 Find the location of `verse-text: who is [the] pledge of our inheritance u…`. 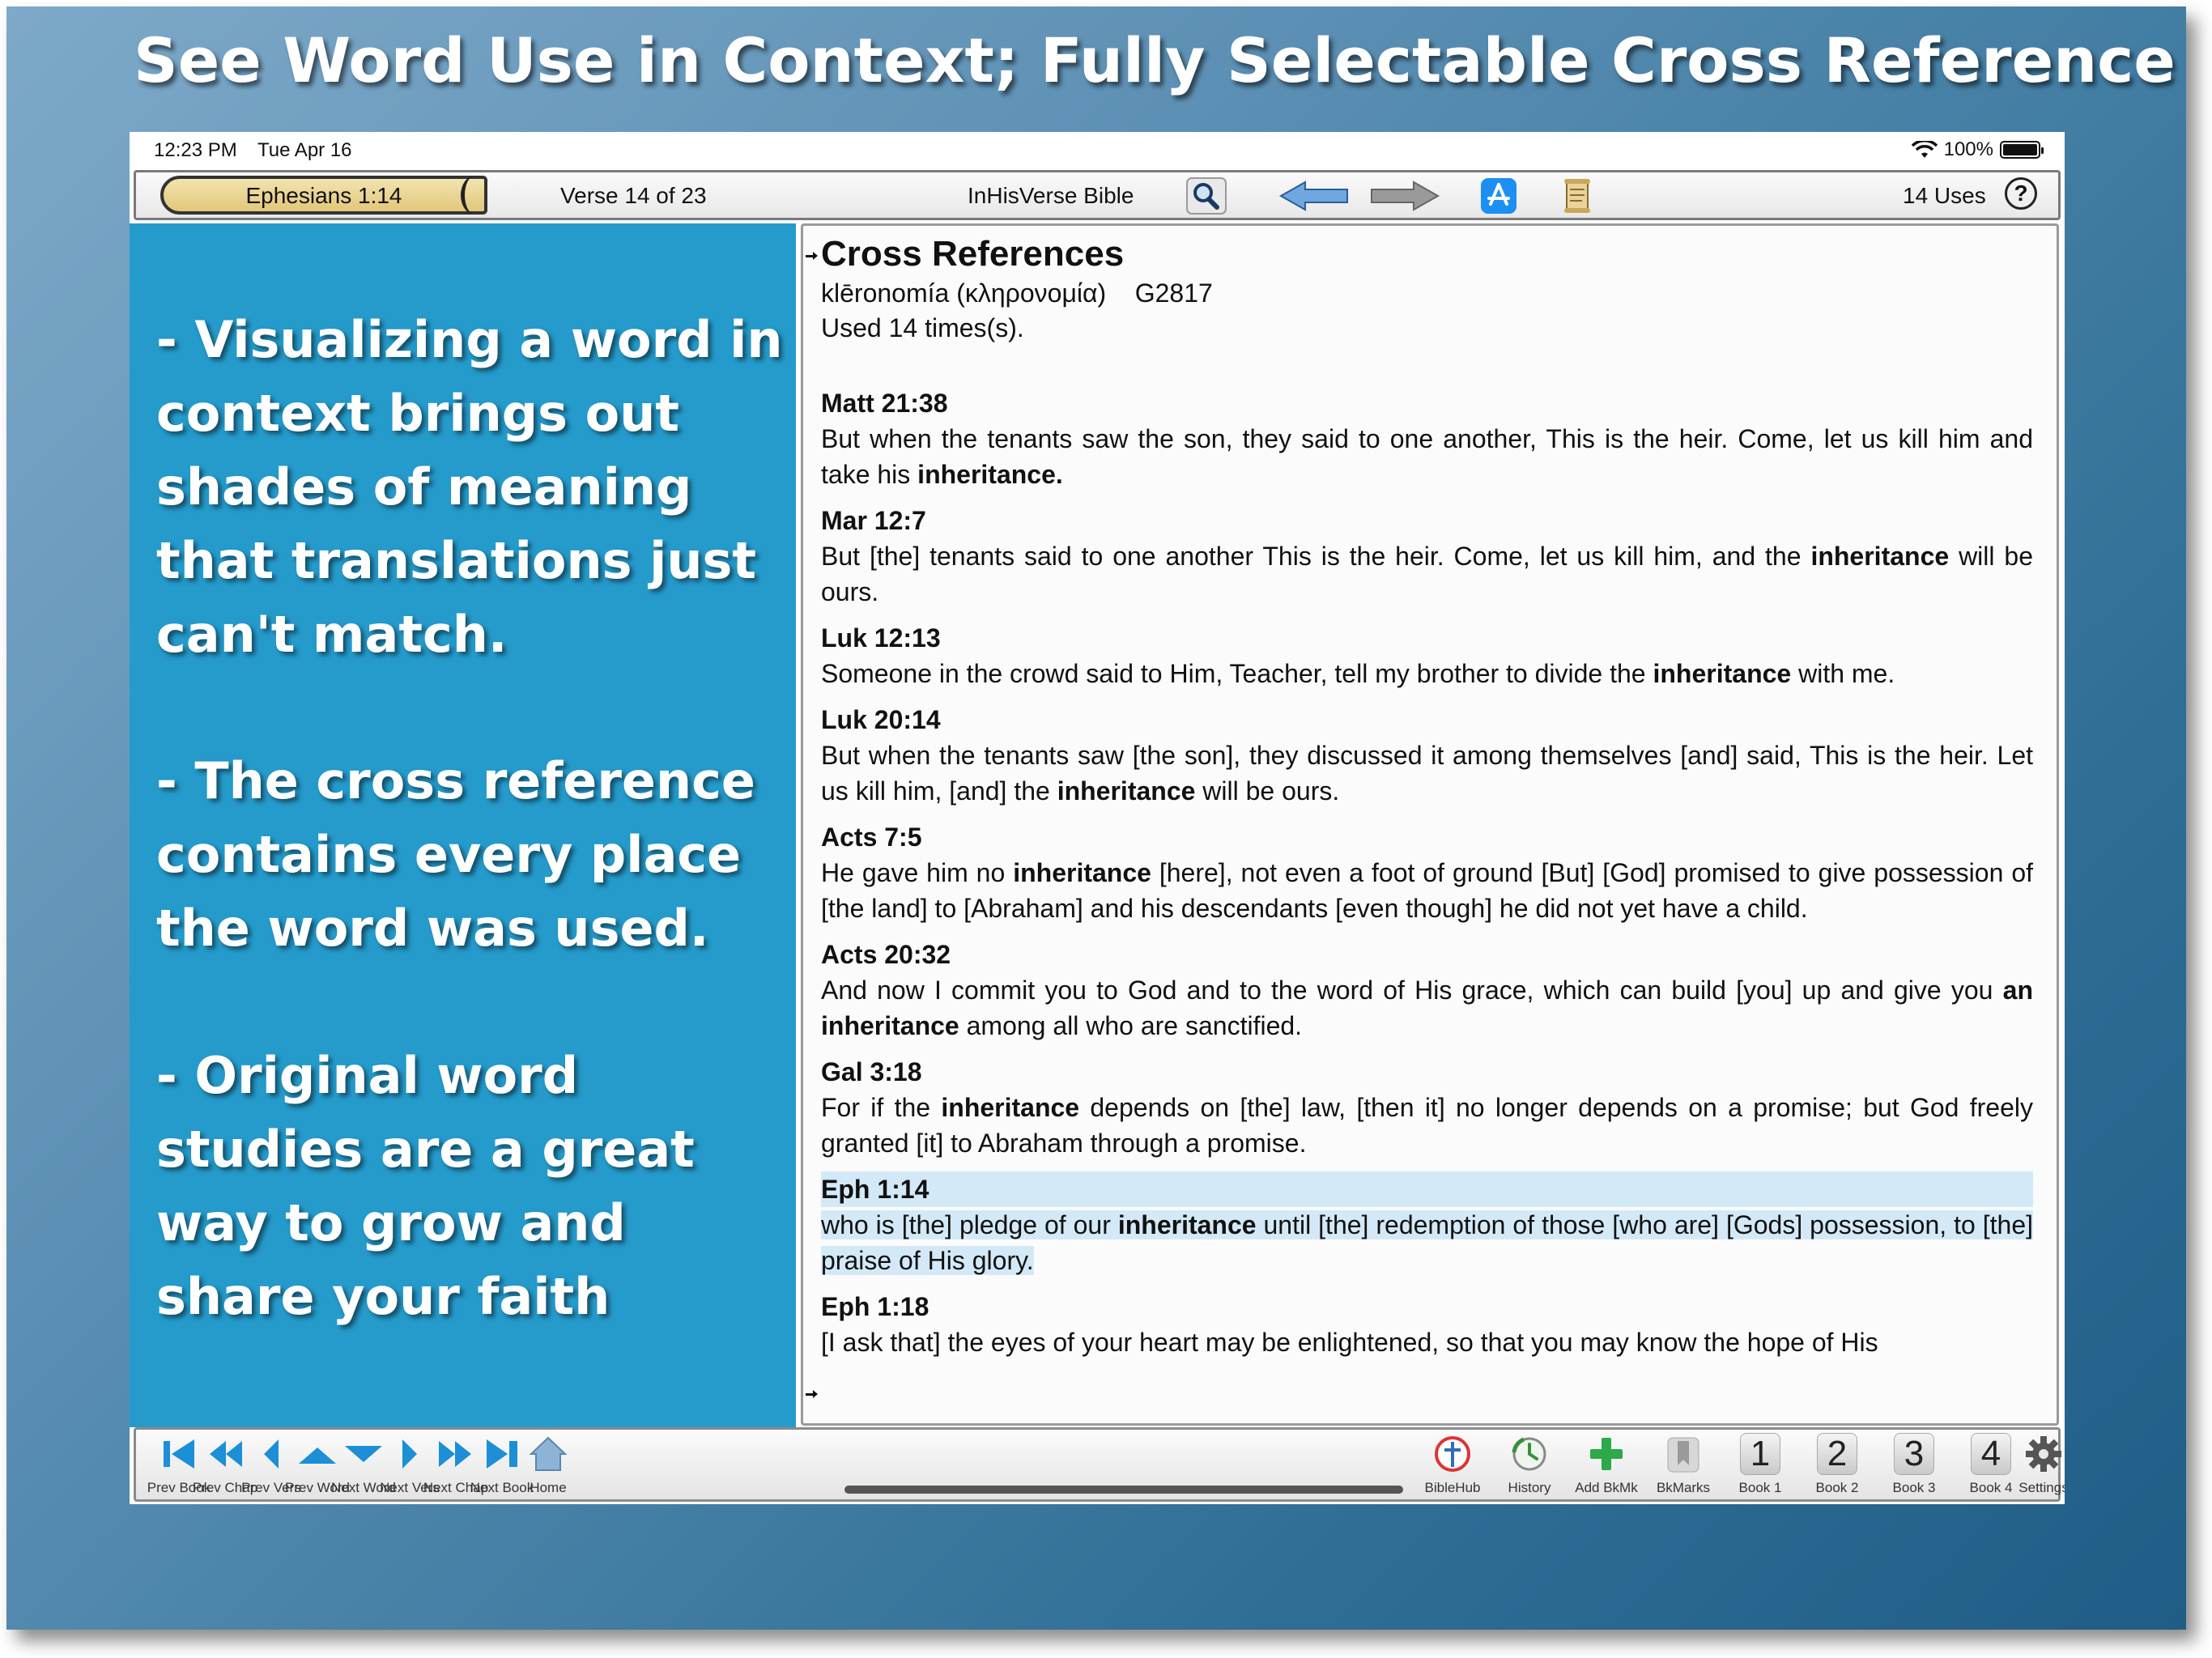

verse-text: who is [the] pledge of our inheritance u… is located at coordinates (1427, 1242).